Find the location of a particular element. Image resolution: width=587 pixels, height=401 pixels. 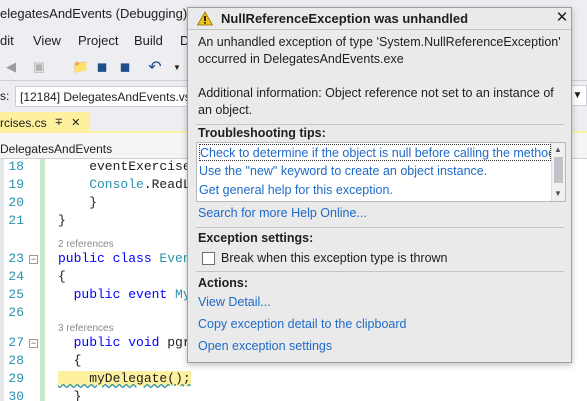

actions-heading: Actions: is located at coordinates (223, 283).